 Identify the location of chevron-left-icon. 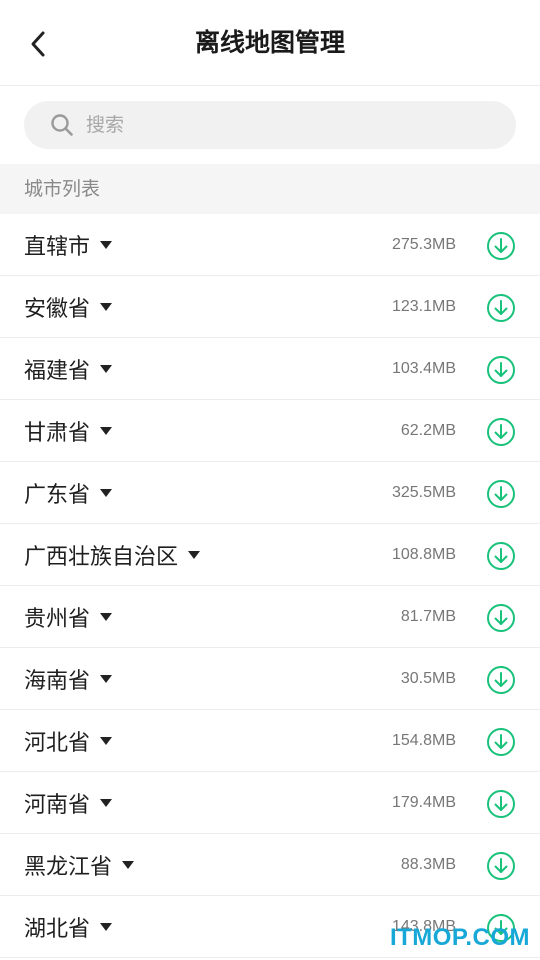
(38, 44).